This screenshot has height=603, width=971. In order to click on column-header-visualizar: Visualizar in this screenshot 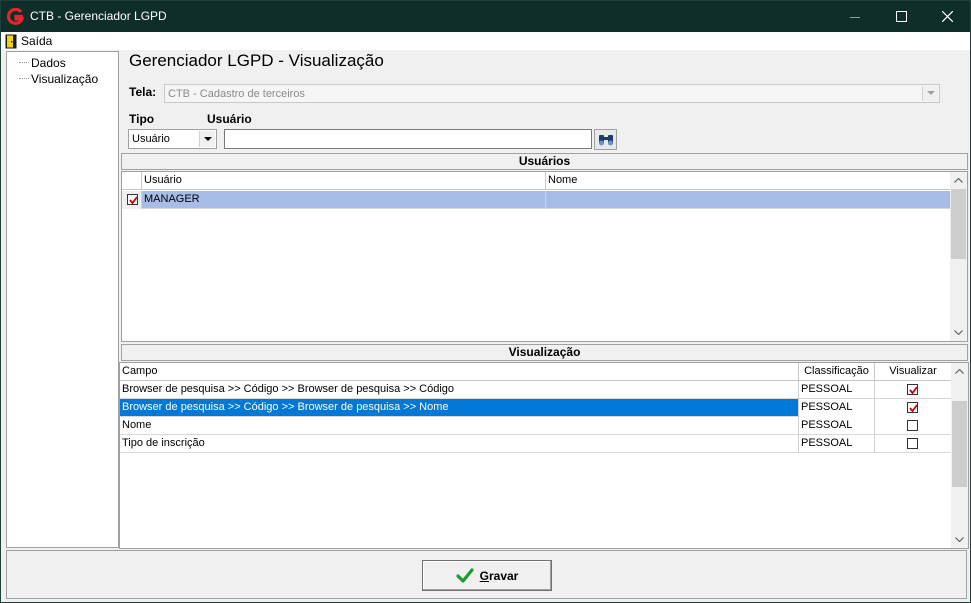, I will do `click(913, 372)`.